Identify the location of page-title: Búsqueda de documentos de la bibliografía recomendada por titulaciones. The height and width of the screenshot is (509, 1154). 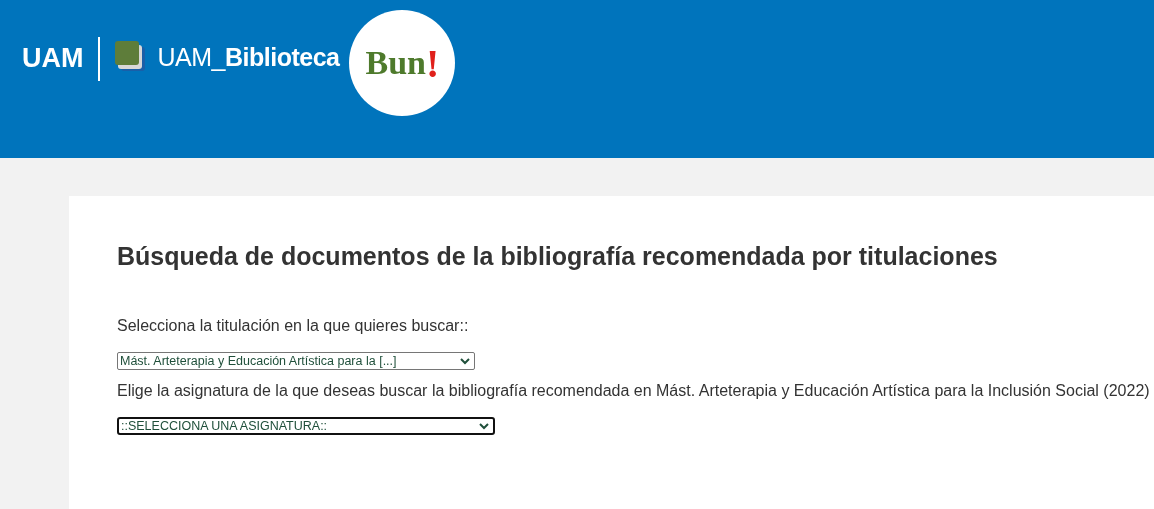
(558, 256).